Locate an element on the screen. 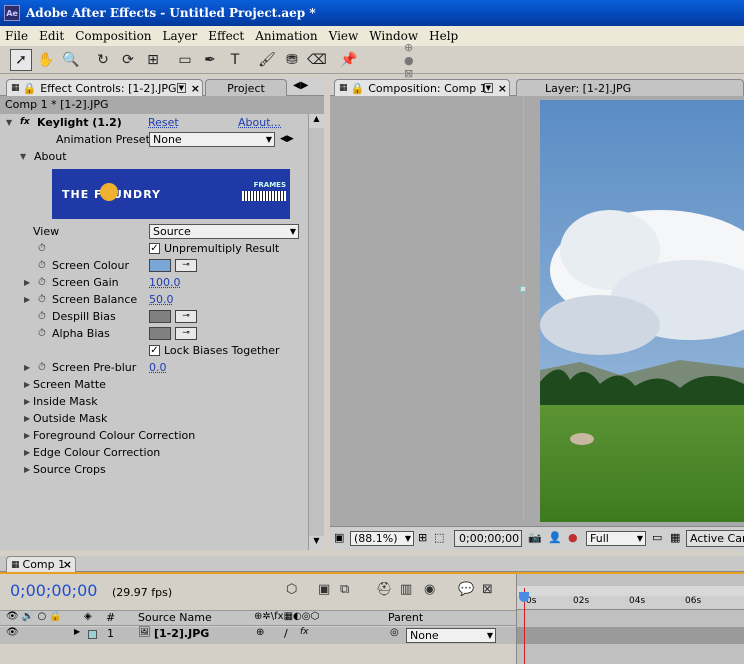  layer-row: 👁 ▶ 1 🖼 [1-2].JPG ⊕ / fx ◎ None is located at coordinates (258, 635).